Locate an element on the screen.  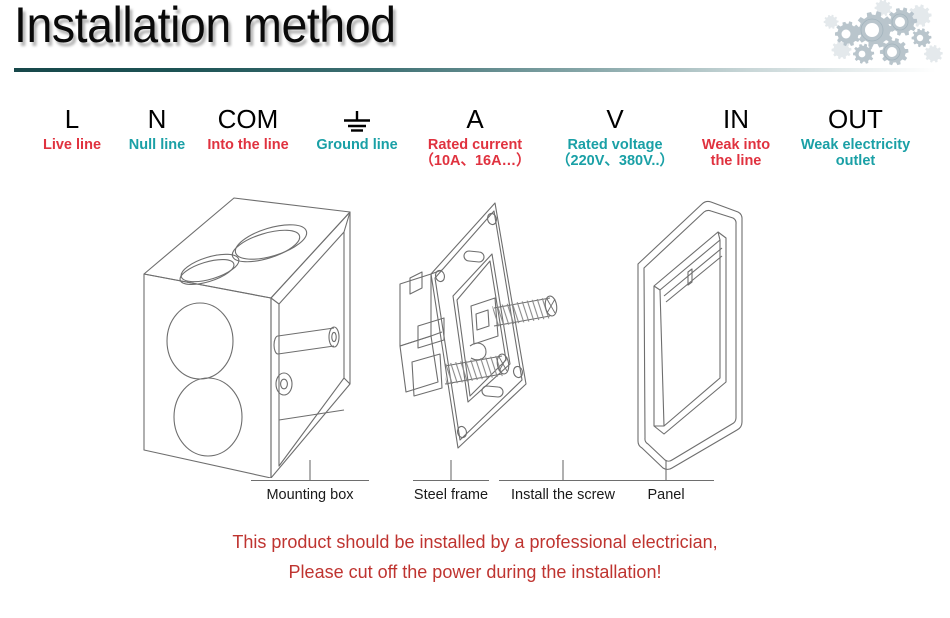
legend-desc-out: Weak electricity outlet is located at coordinates (855, 153).